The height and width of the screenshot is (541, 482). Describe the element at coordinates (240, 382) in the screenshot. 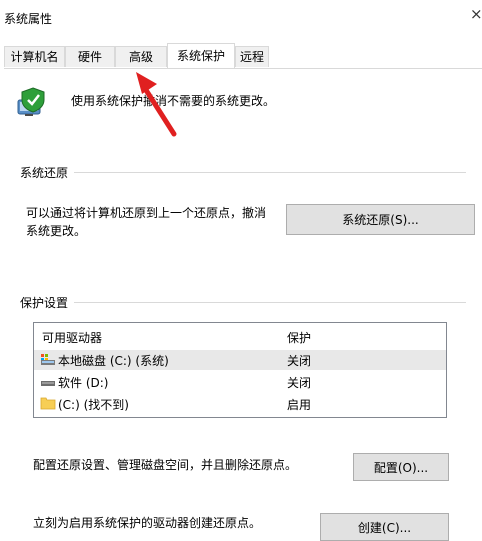

I see `drive-row-d: 软件 (D:) 关闭` at that location.